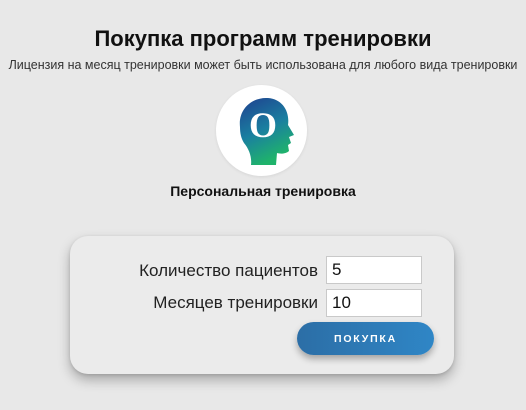  Describe the element at coordinates (374, 270) in the screenshot. I see `patients-input` at that location.